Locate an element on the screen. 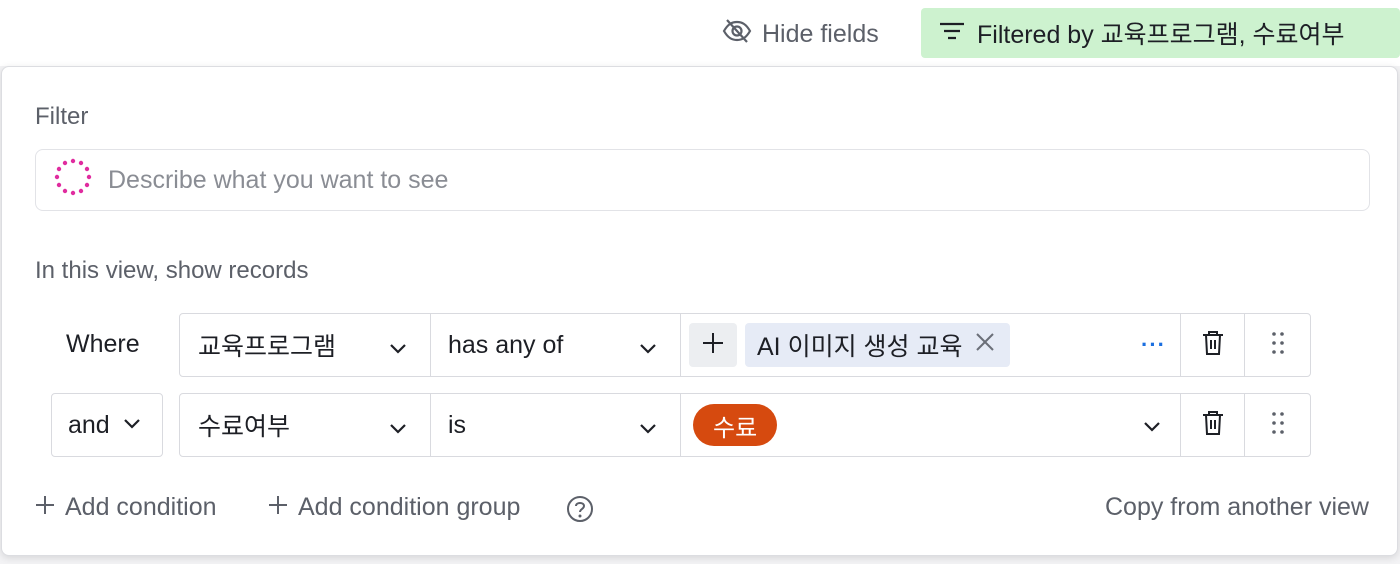  field-select-value: 교육프로그램 is located at coordinates (267, 347).